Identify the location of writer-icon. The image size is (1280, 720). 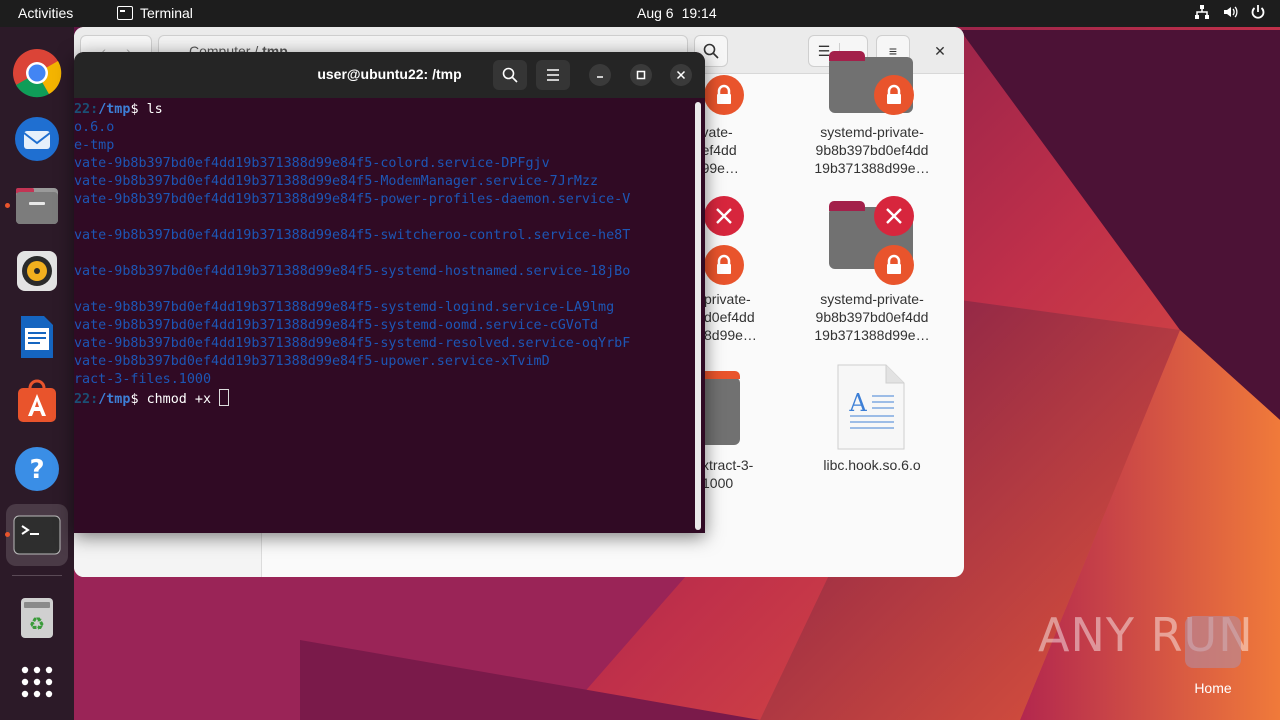
(37, 337).